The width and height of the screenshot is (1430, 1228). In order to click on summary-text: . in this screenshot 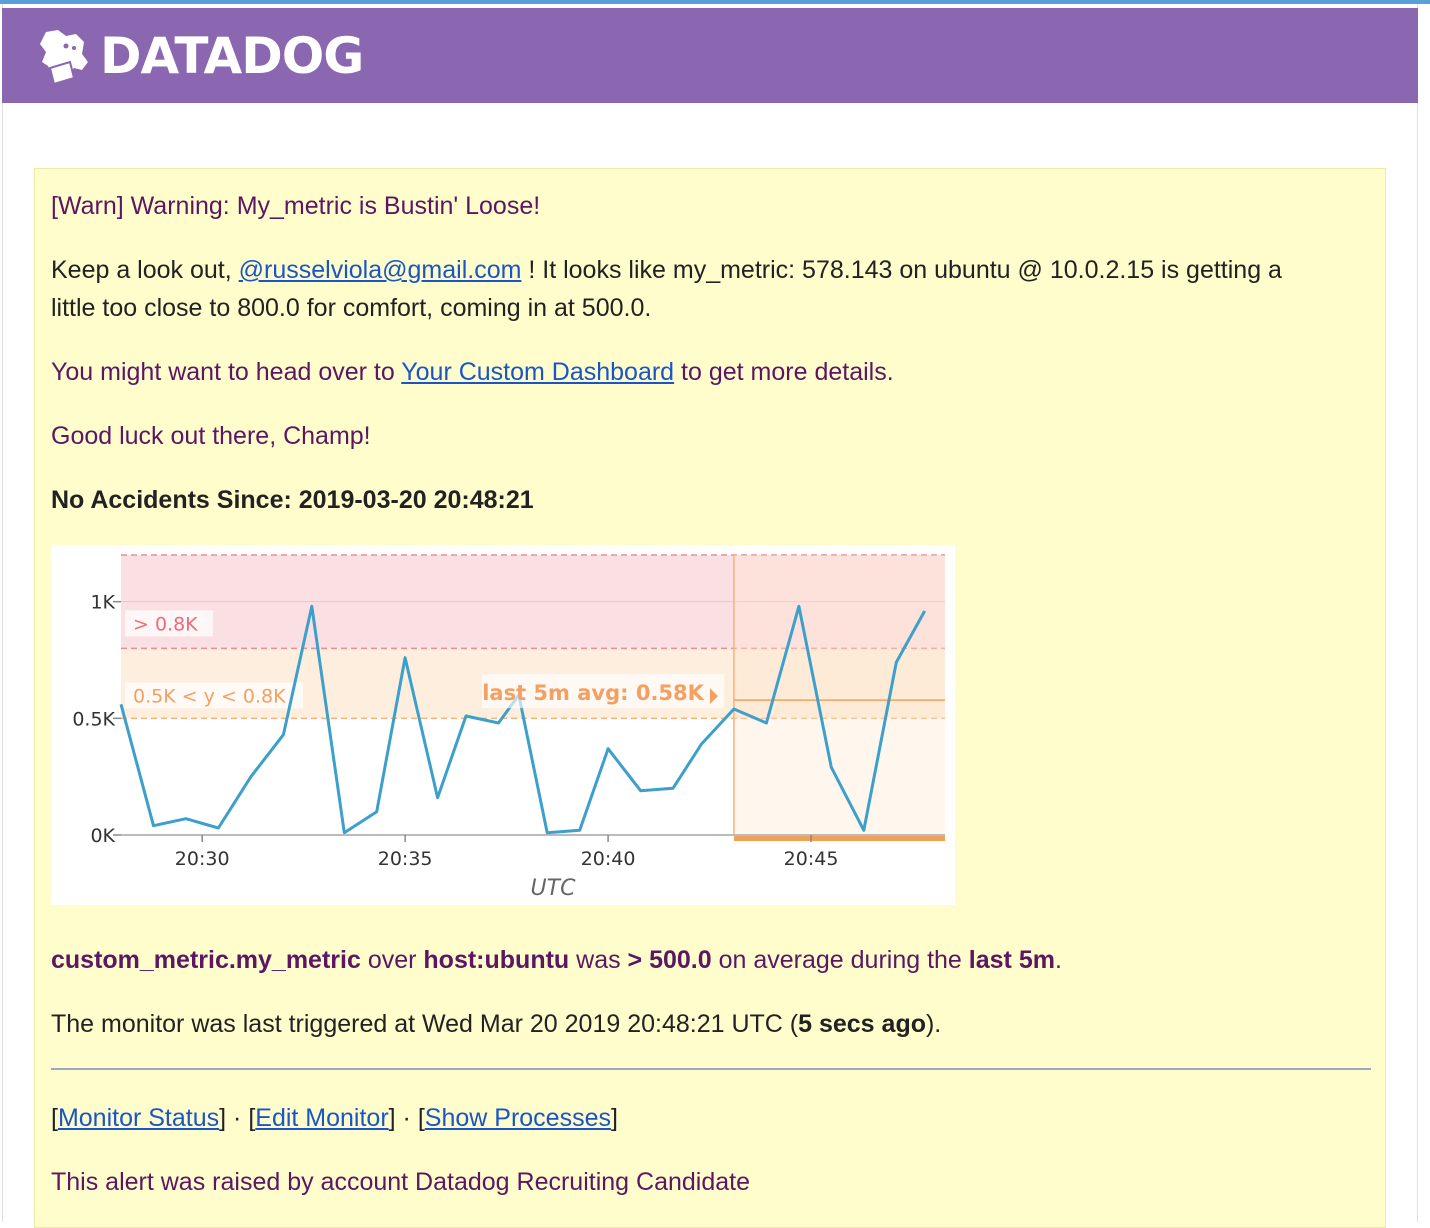, I will do `click(1058, 960)`.